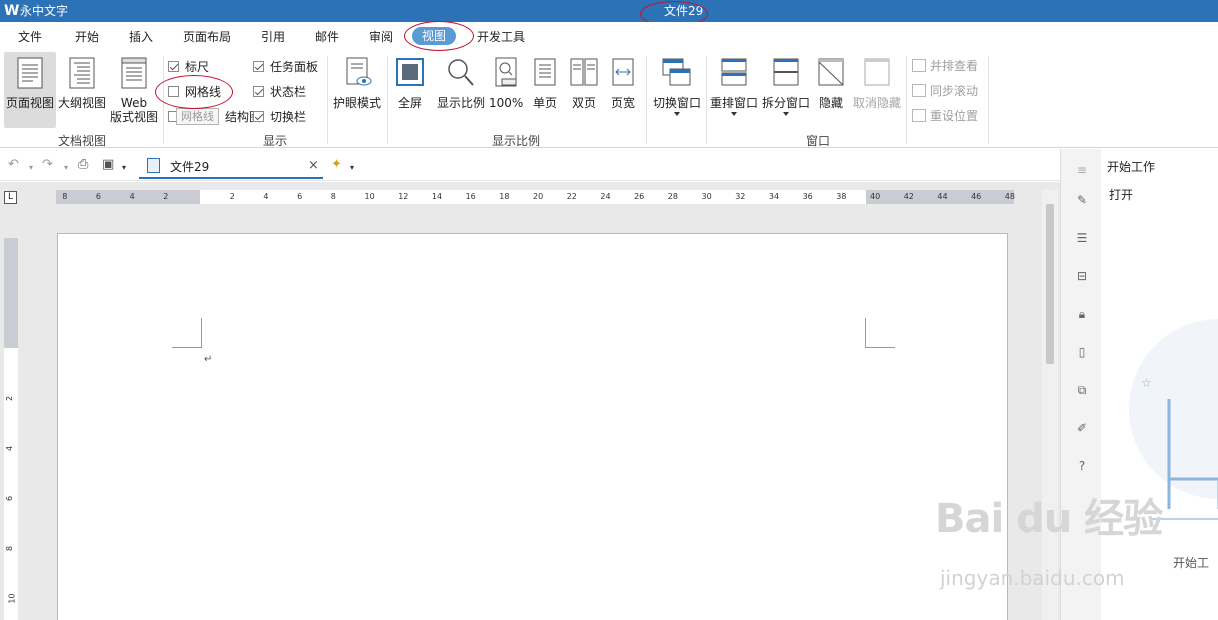 The image size is (1218, 620). Describe the element at coordinates (516, 141) in the screenshot. I see `group-label-zoom: 显示比例` at that location.